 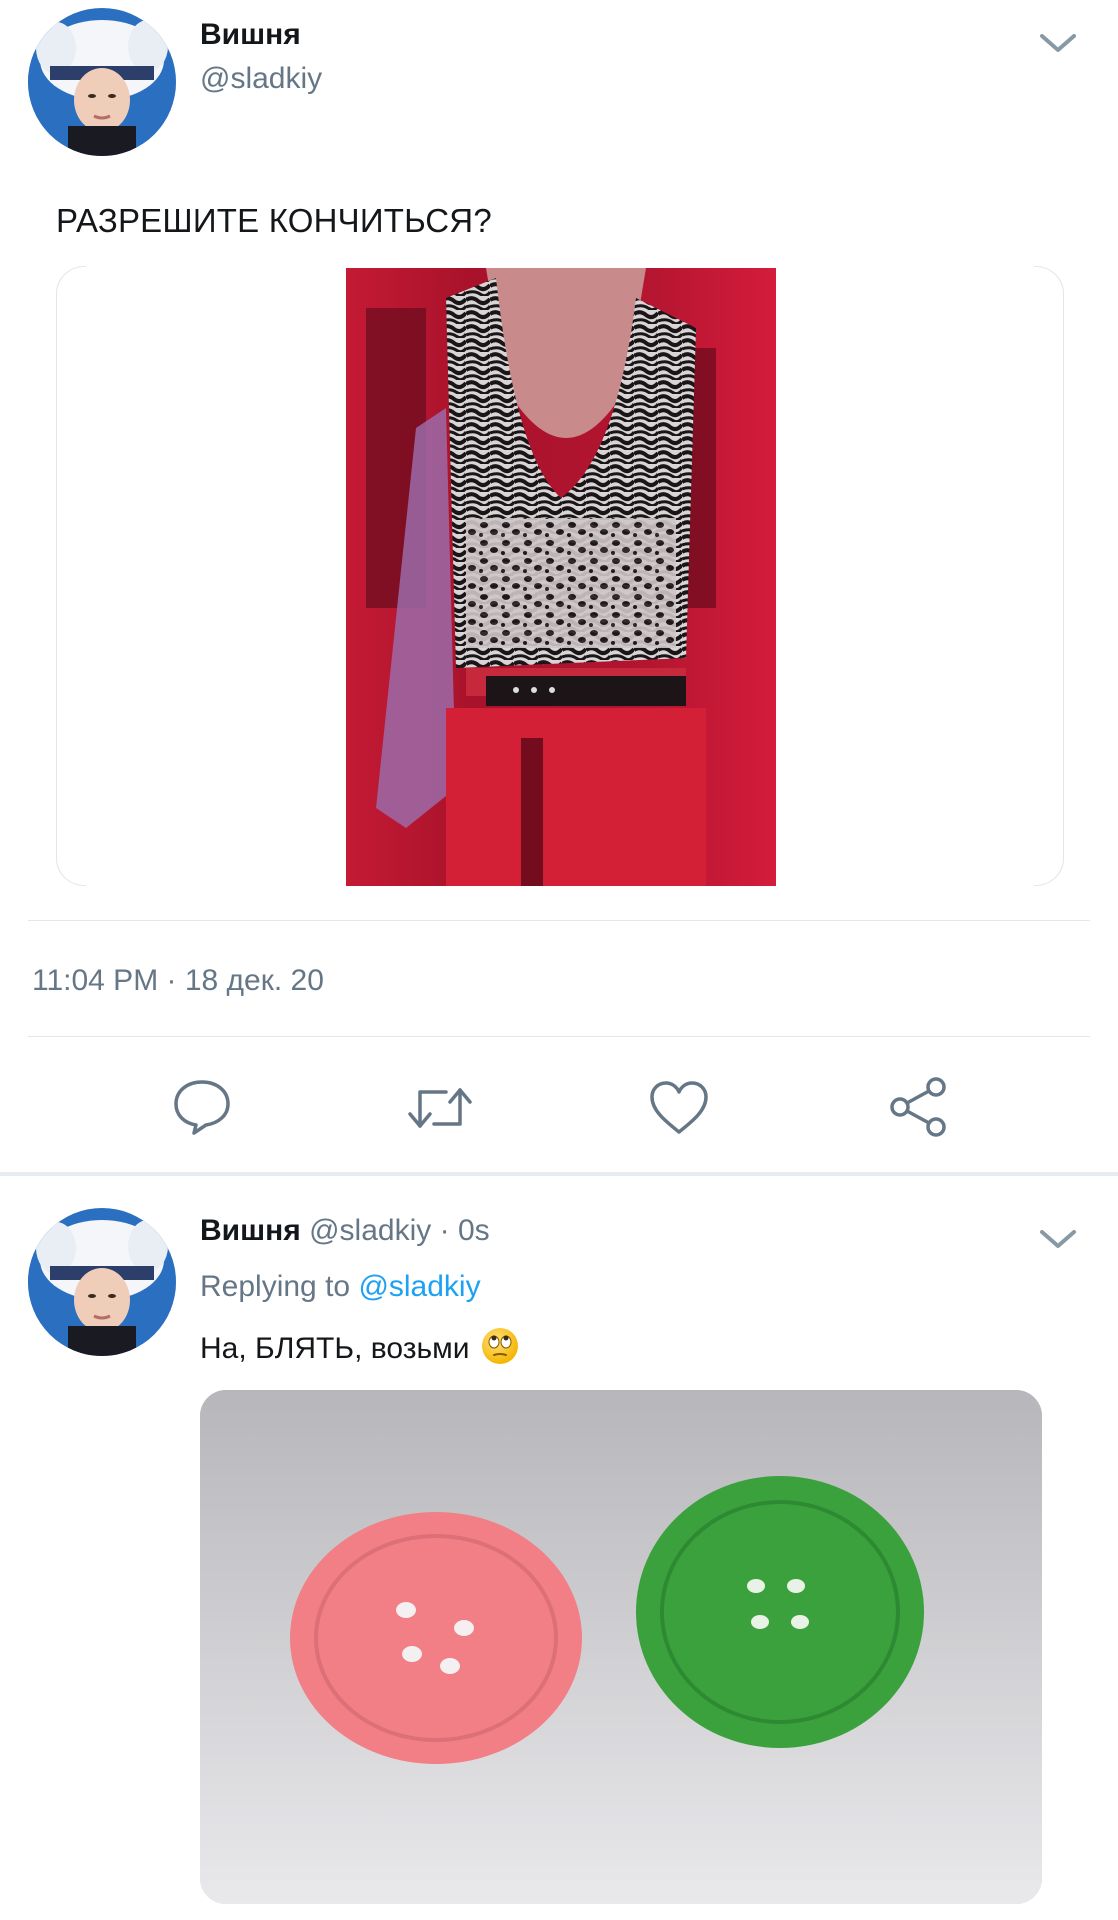 I want to click on share-icon, so click(x=918, y=1107).